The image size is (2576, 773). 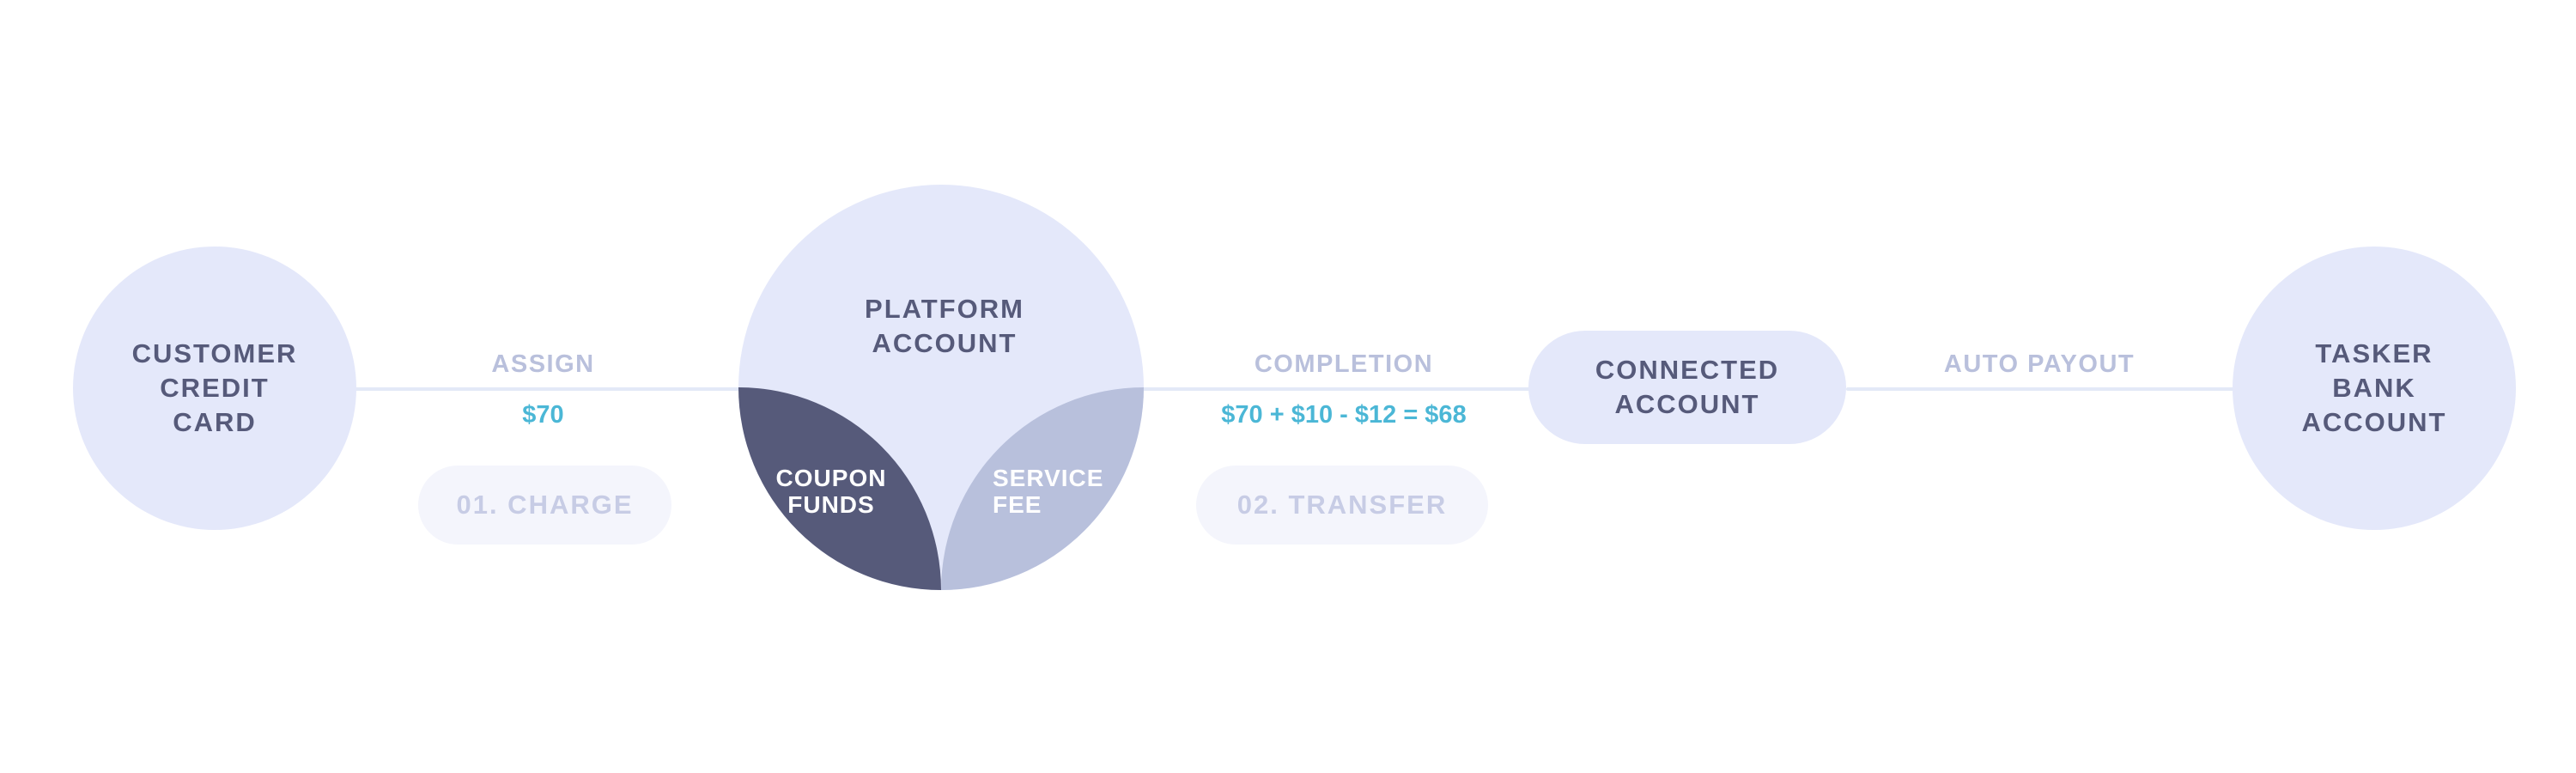 I want to click on connected-account-node: CONNECTED ACCOUNT, so click(x=1687, y=387).